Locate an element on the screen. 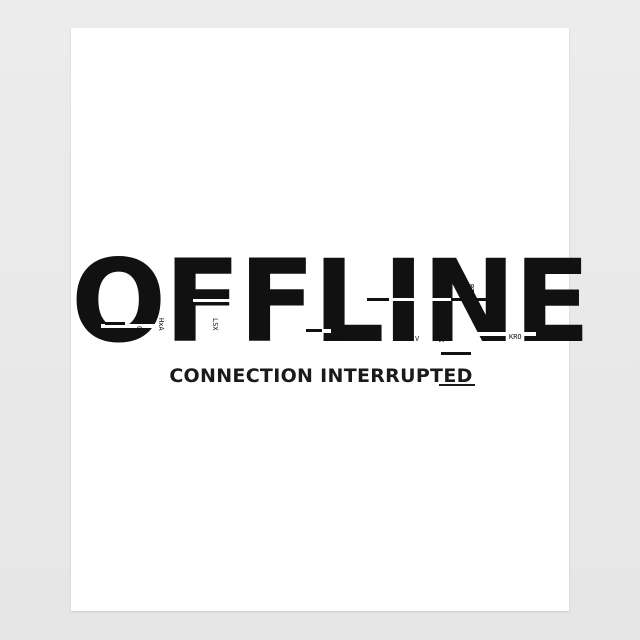 The width and height of the screenshot is (640, 640). connection-interrupted-subtitle: CONNECTION INTERRUPTED is located at coordinates (320, 376).